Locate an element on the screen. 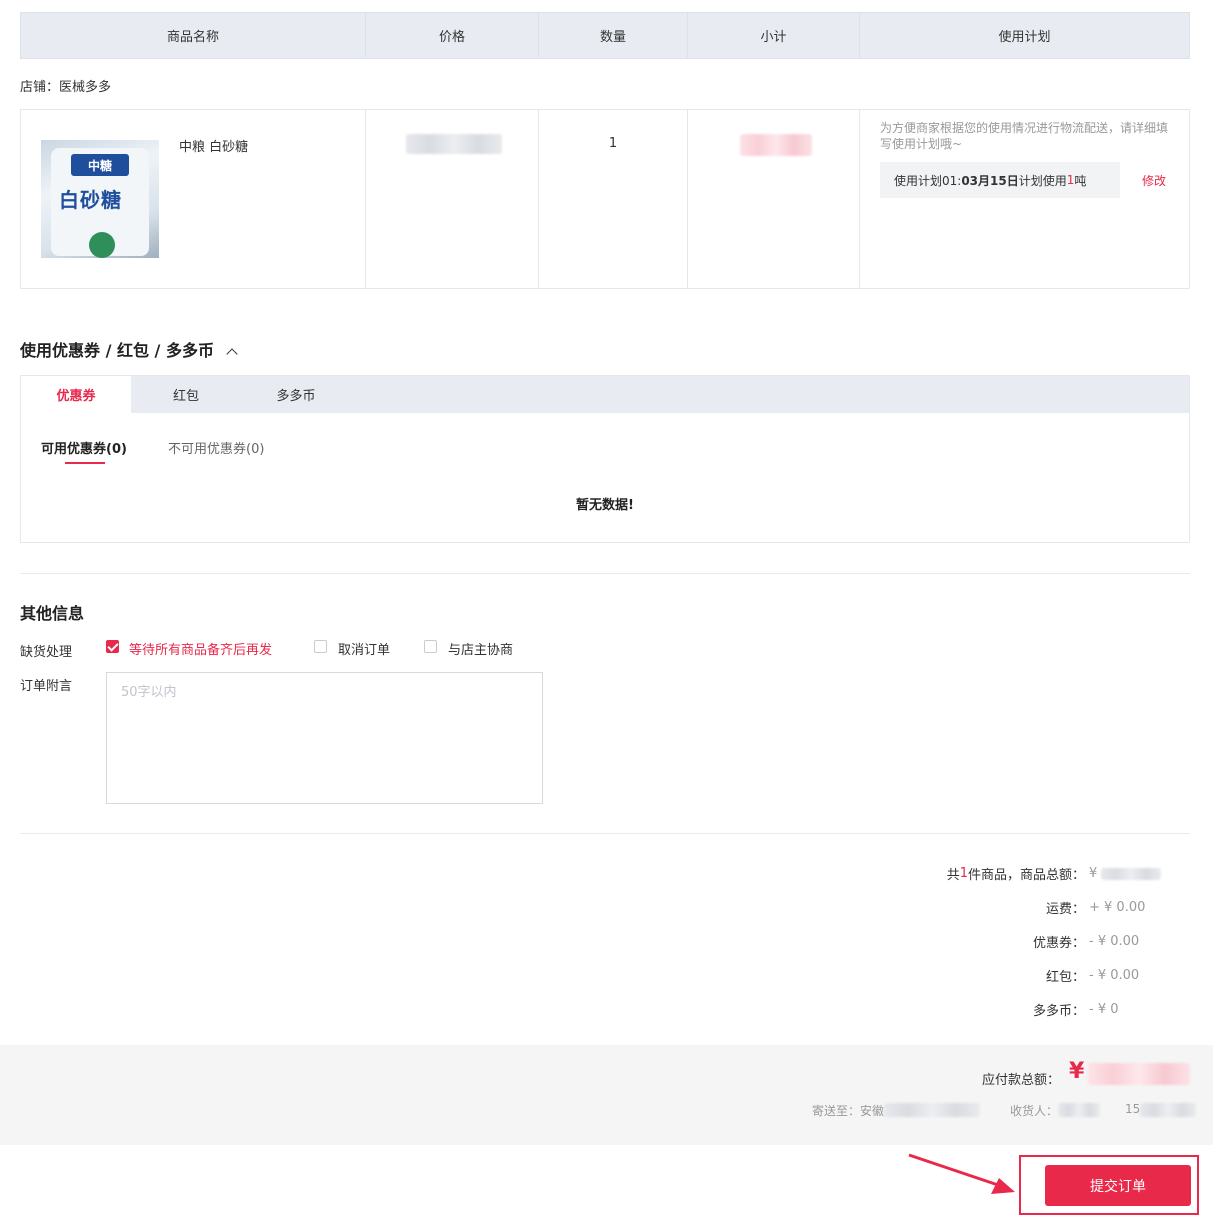 This screenshot has width=1213, height=1217. receiver-label: 收货人： is located at coordinates (1034, 1111).